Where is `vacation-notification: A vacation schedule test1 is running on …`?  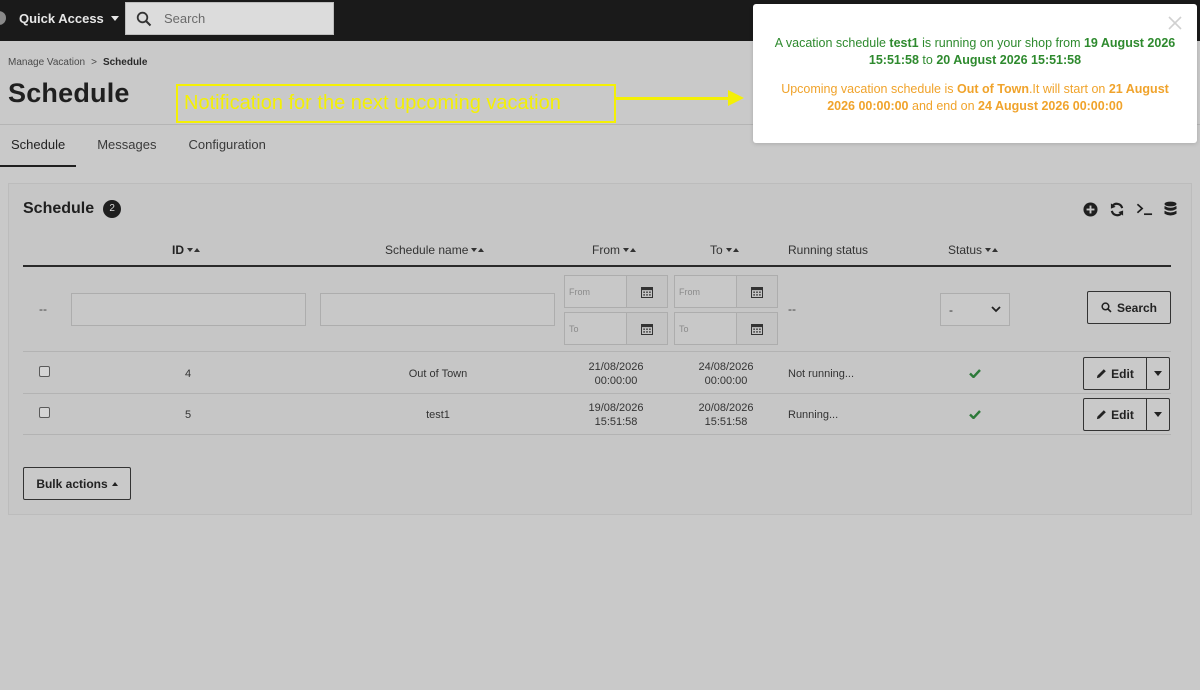 vacation-notification: A vacation schedule test1 is running on … is located at coordinates (975, 73).